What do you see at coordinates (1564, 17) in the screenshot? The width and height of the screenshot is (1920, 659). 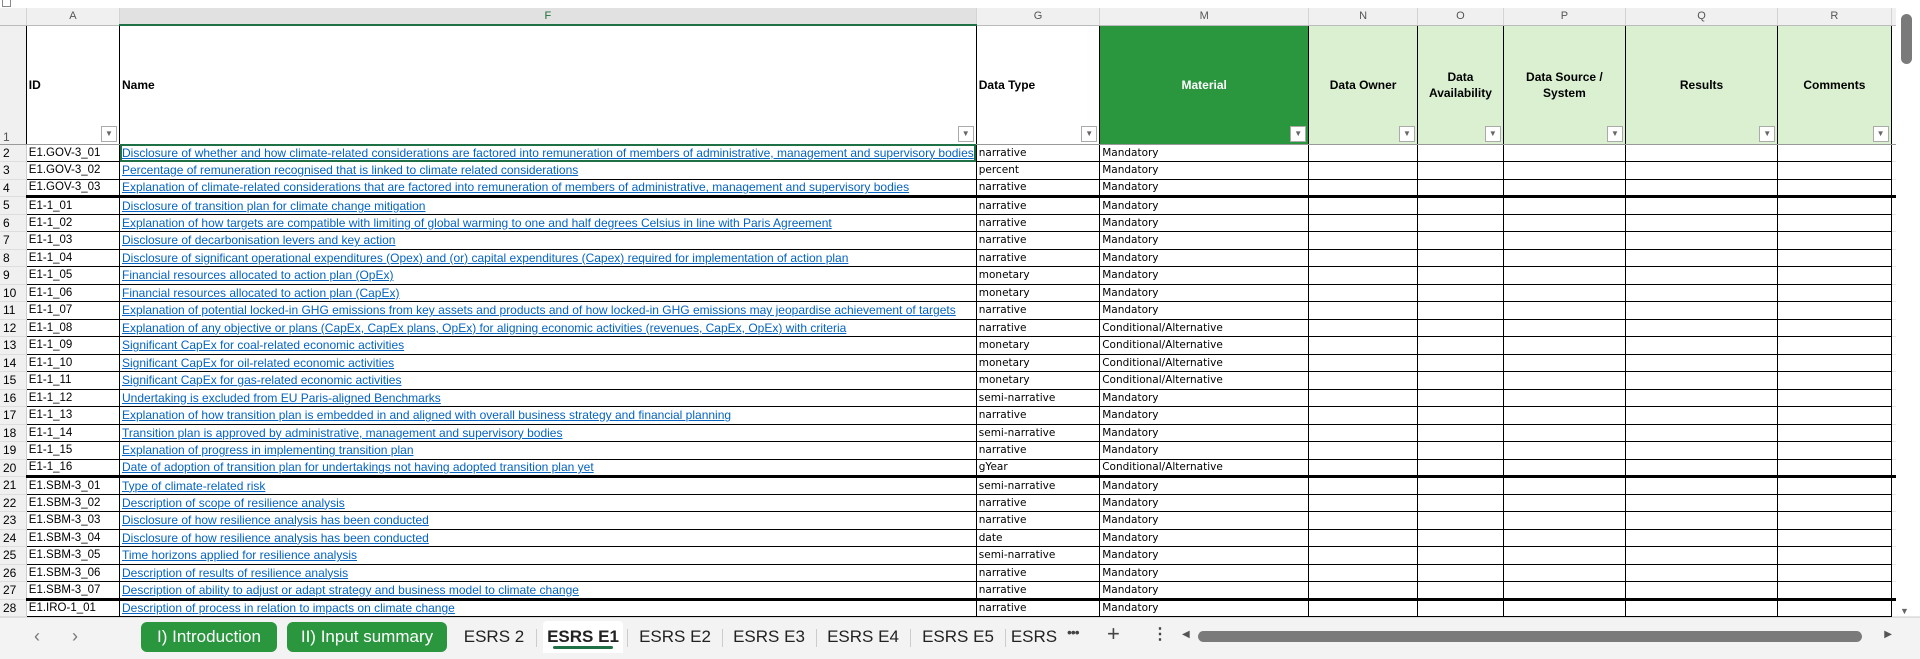 I see `column-header-p: P` at bounding box center [1564, 17].